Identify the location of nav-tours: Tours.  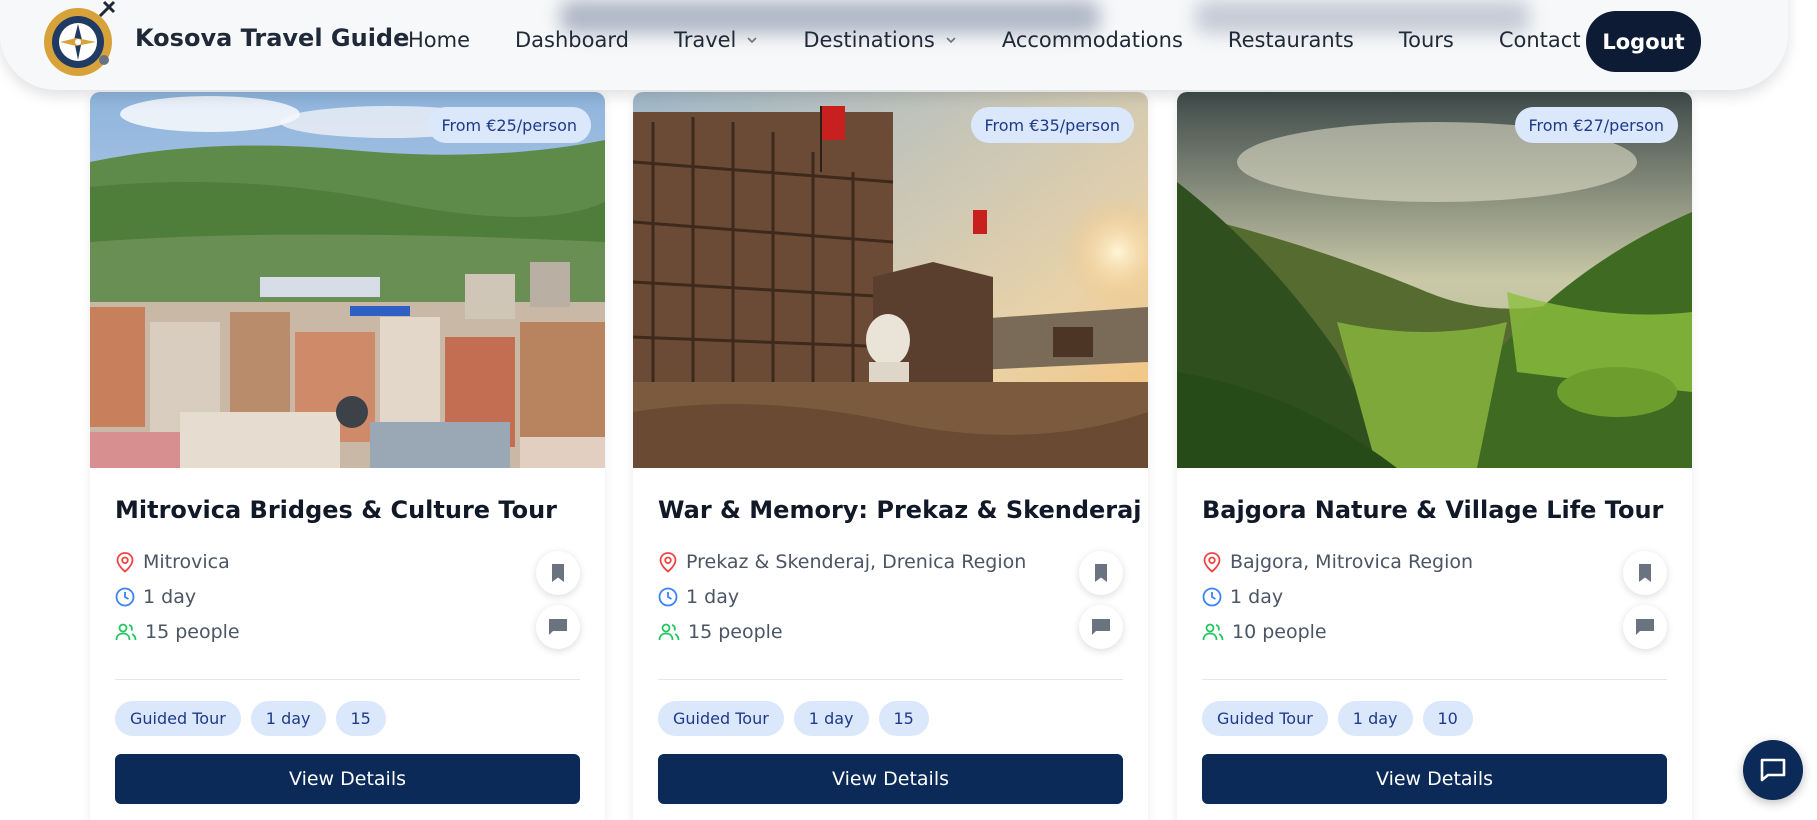
(1426, 40).